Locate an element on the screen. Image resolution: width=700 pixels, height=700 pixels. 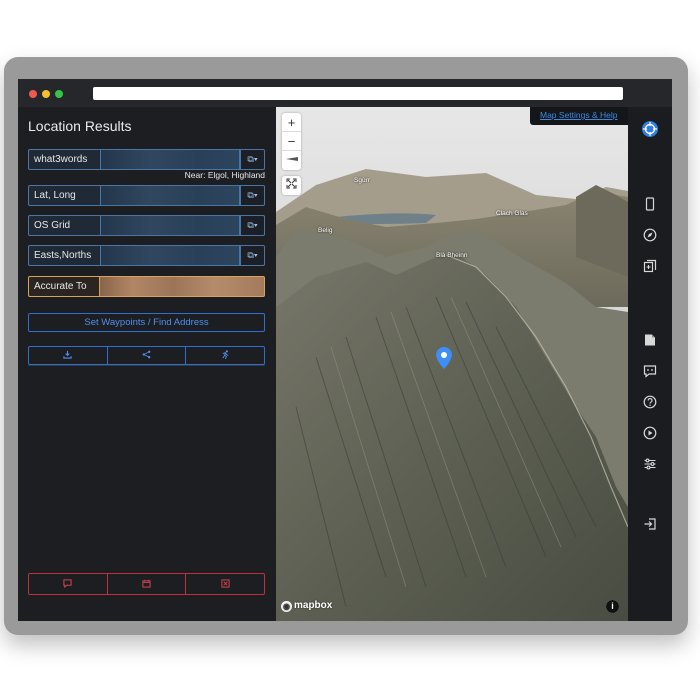
place-label: Sgùrr is located at coordinates (362, 180).